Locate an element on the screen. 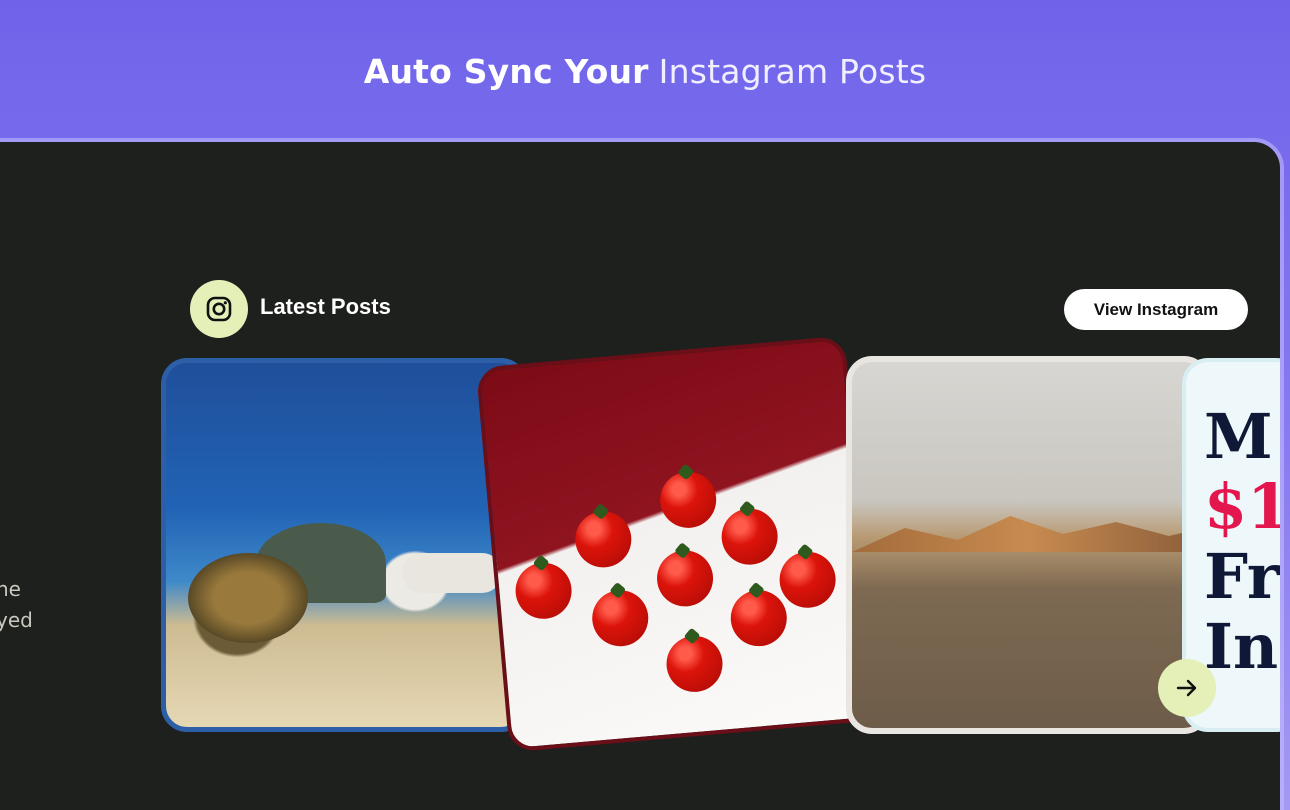 This screenshot has width=1290, height=810. headline-light: Instagram Posts is located at coordinates (792, 71).